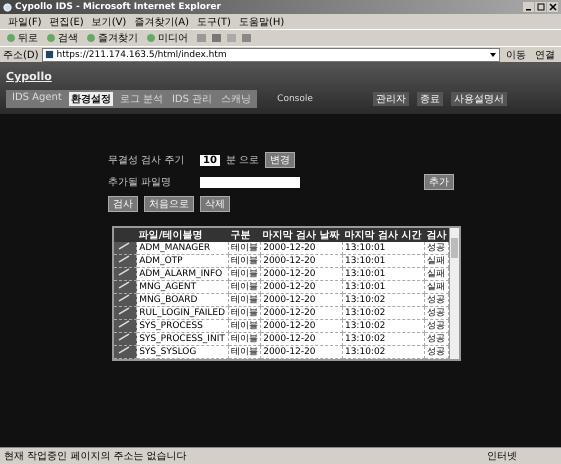 The width and height of the screenshot is (561, 464). Describe the element at coordinates (182, 274) in the screenshot. I see `table-cell: ADM_ALARM_INFO` at that location.